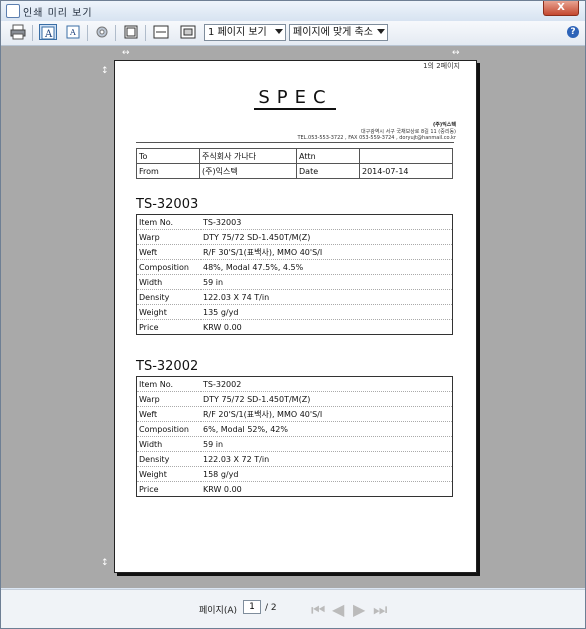 The width and height of the screenshot is (586, 629). Describe the element at coordinates (293, 608) in the screenshot. I see `status-bar: 페이지(A) 1 / 2 ⏮ ◀ ▶ ⏭` at that location.